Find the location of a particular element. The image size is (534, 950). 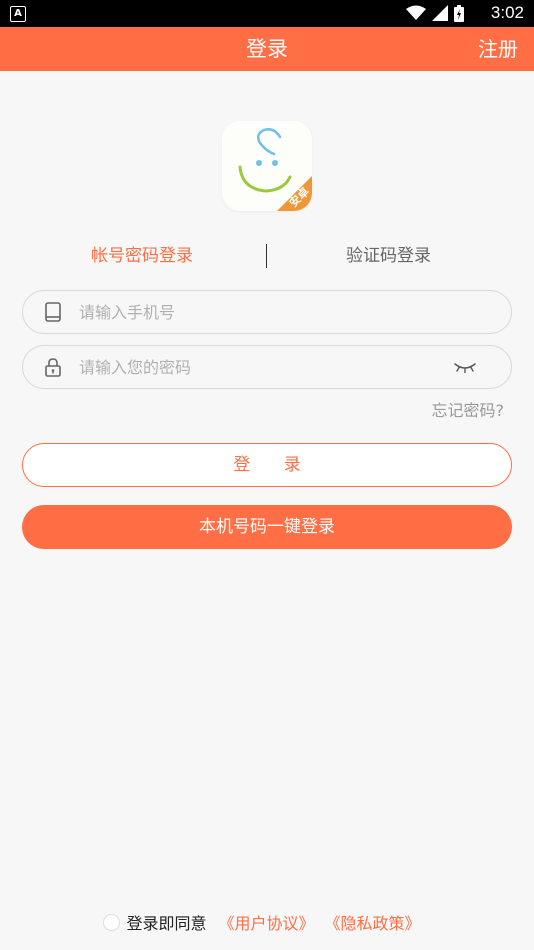

agreement-prefix: 登录即同意 is located at coordinates (166, 923).